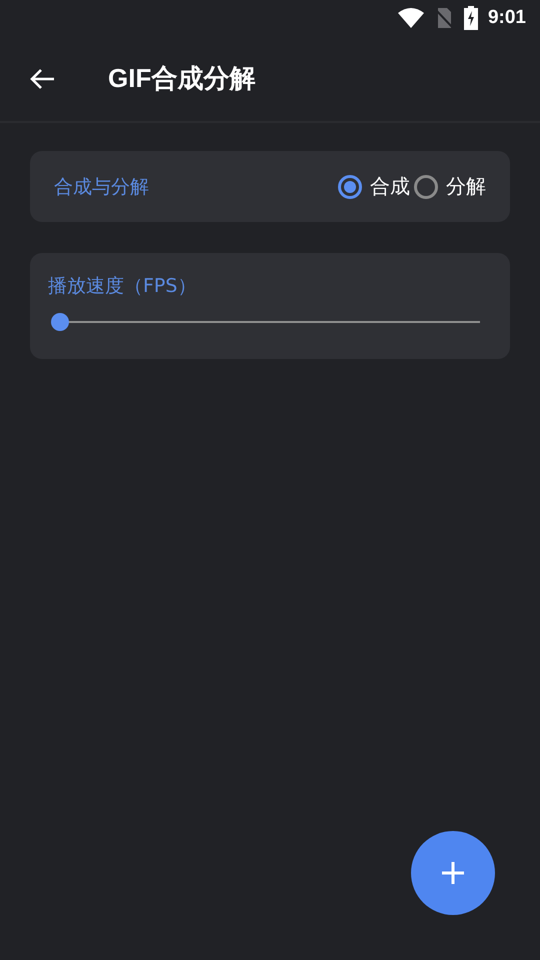 Image resolution: width=540 pixels, height=960 pixels. Describe the element at coordinates (453, 873) in the screenshot. I see `plus-icon` at that location.